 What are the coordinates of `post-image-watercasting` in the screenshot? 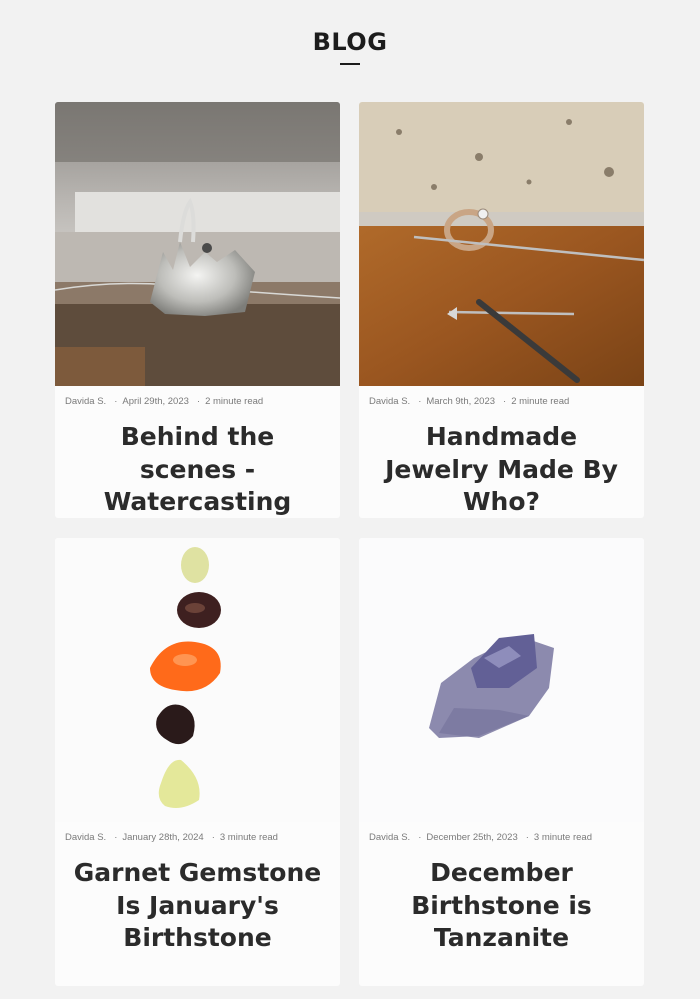 It's located at (197, 244).